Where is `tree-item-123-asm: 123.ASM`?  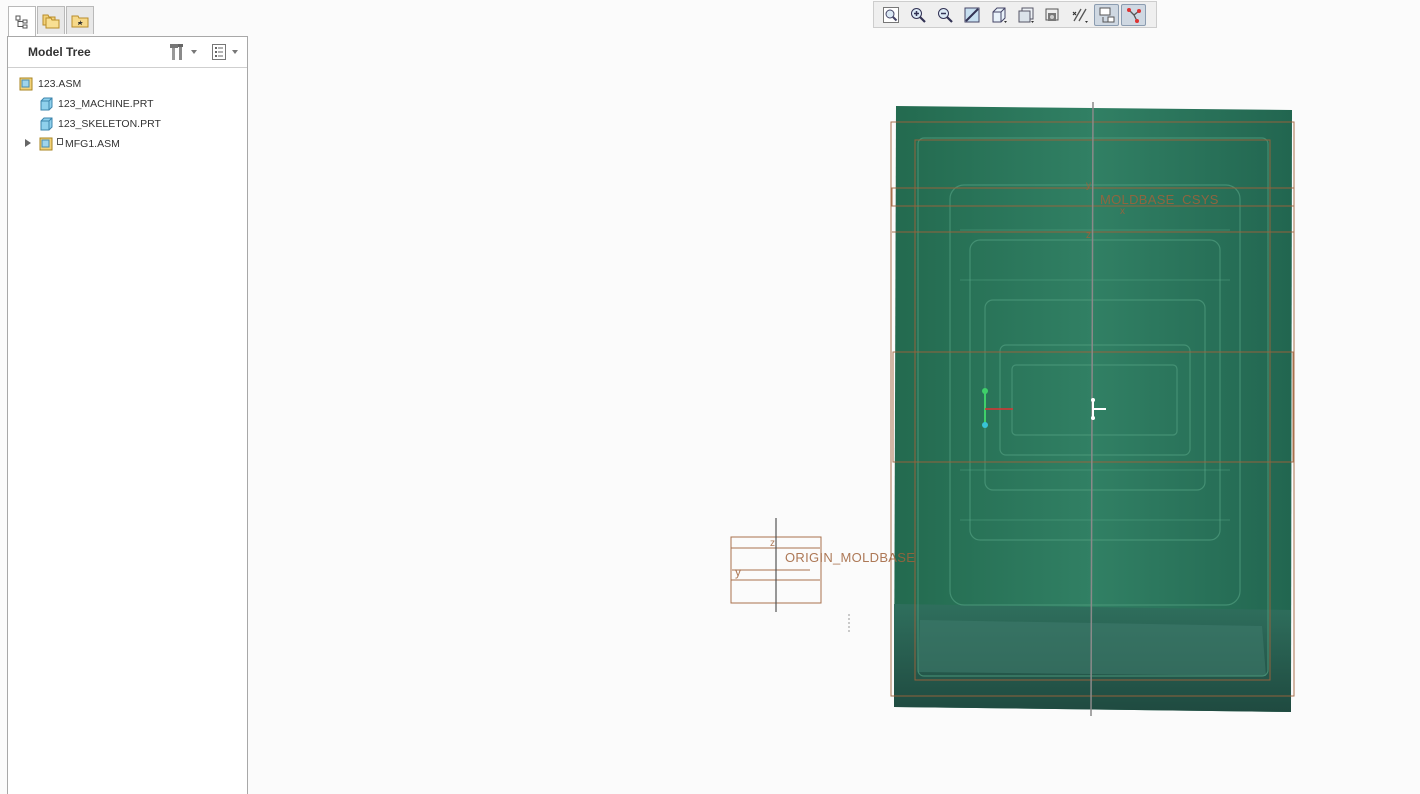
tree-item-123-asm: 123.ASM is located at coordinates (127, 84).